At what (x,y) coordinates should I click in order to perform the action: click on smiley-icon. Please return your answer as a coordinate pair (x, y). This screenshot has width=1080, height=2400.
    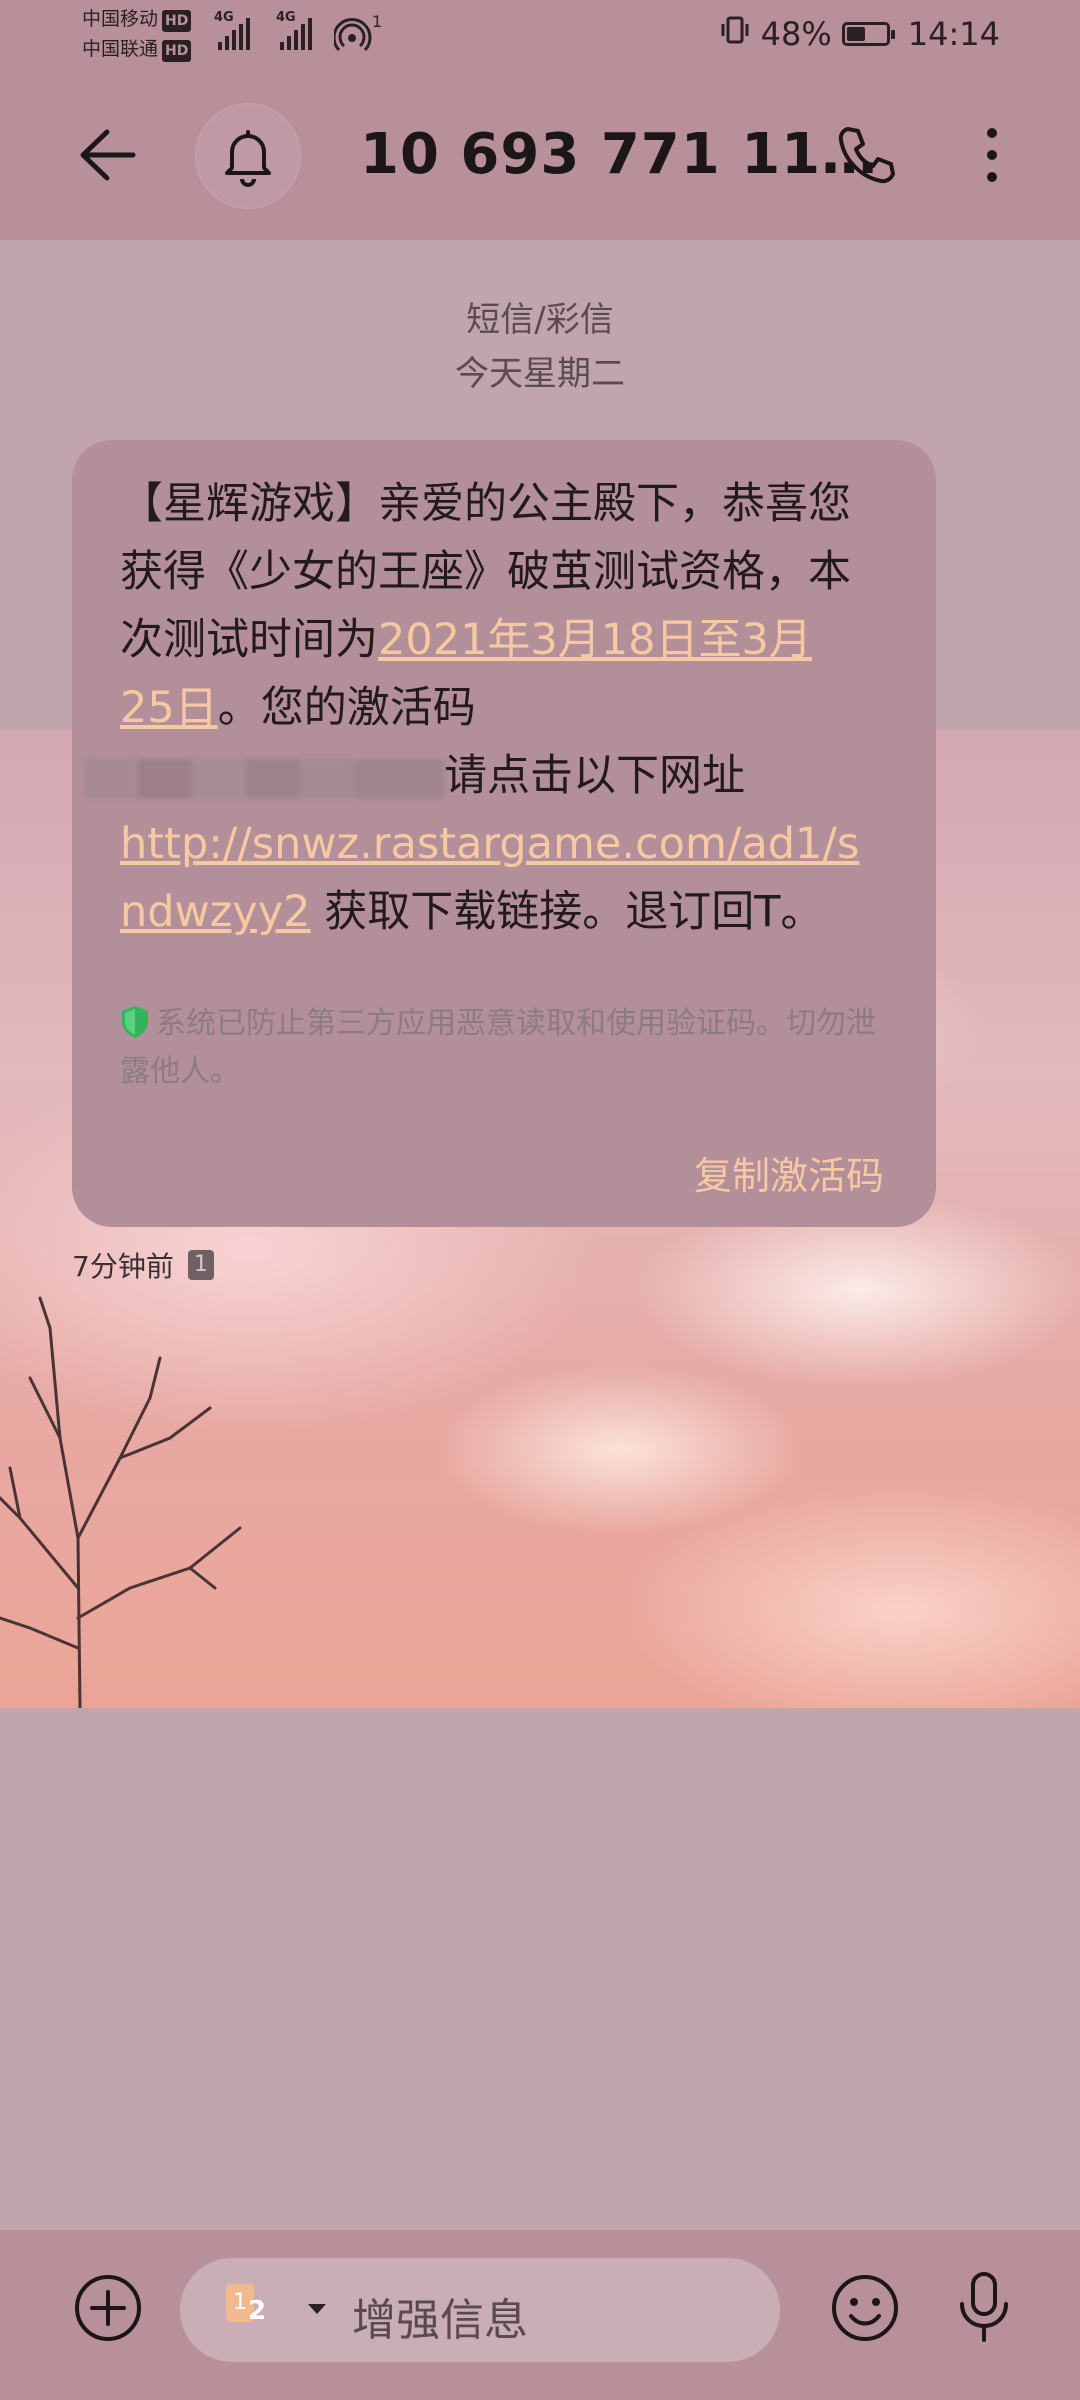
    Looking at the image, I should click on (865, 2308).